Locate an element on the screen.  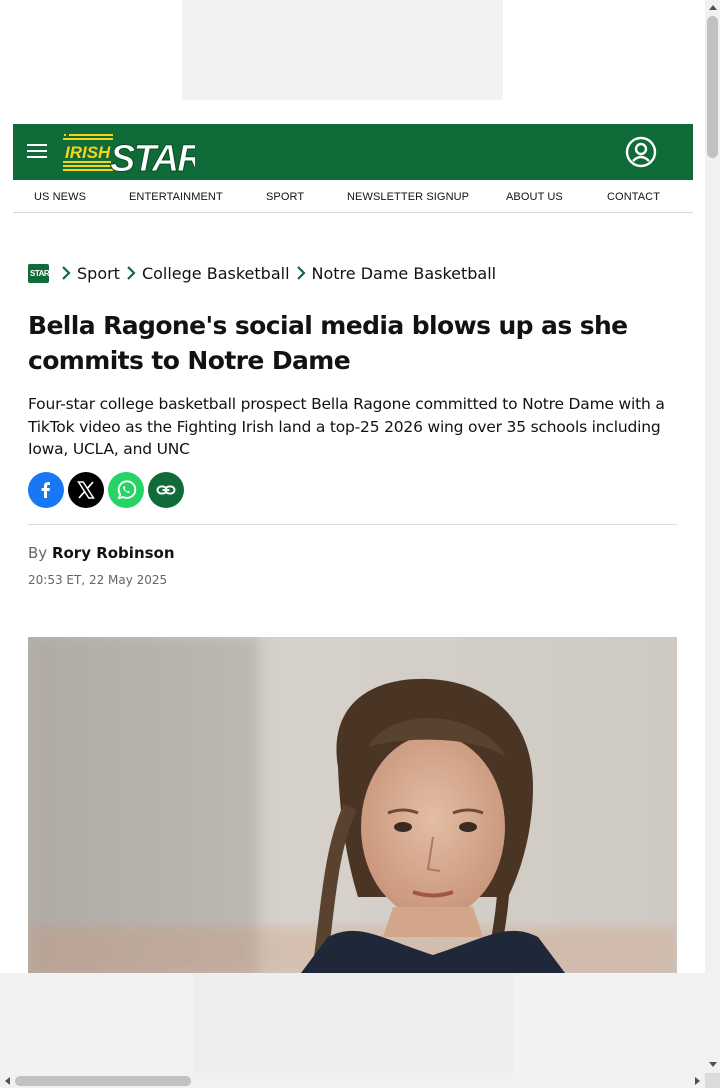
nav-item-us-news: US NEWS is located at coordinates (60, 197).